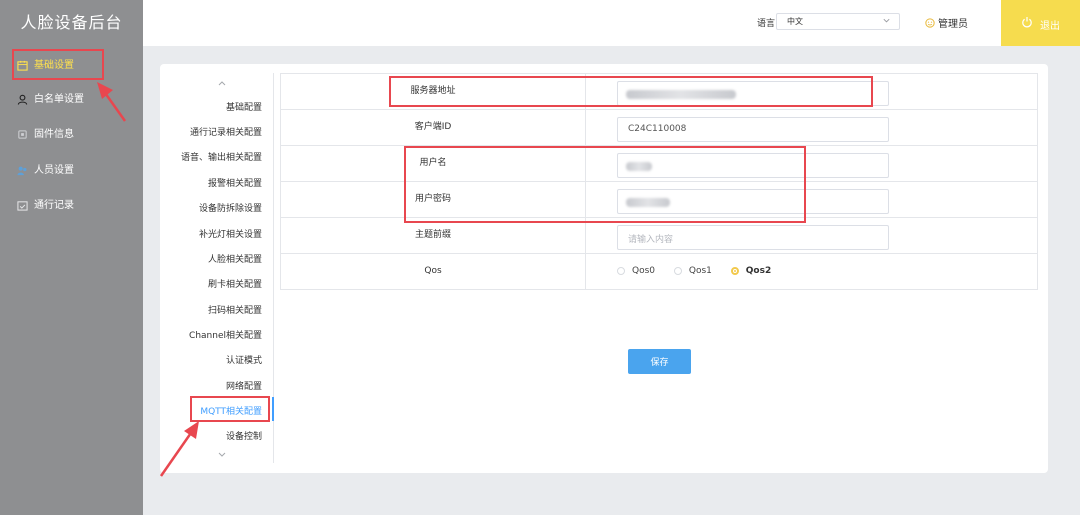 This screenshot has height=515, width=1080. What do you see at coordinates (795, 21) in the screenshot?
I see `language-select-value: 中文` at bounding box center [795, 21].